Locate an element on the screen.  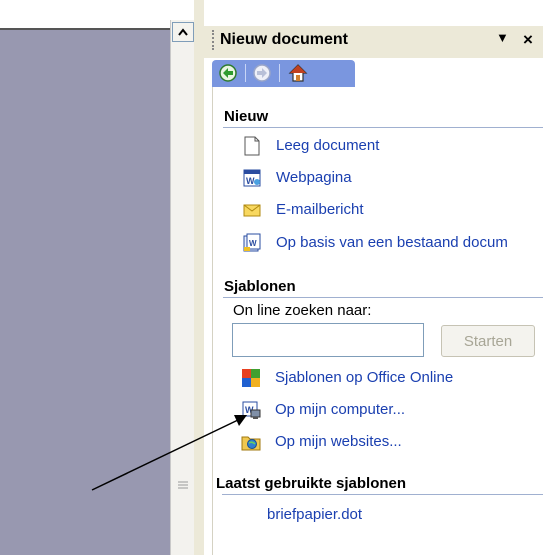
vertical-scrollbar is located at coordinates (182, 287).